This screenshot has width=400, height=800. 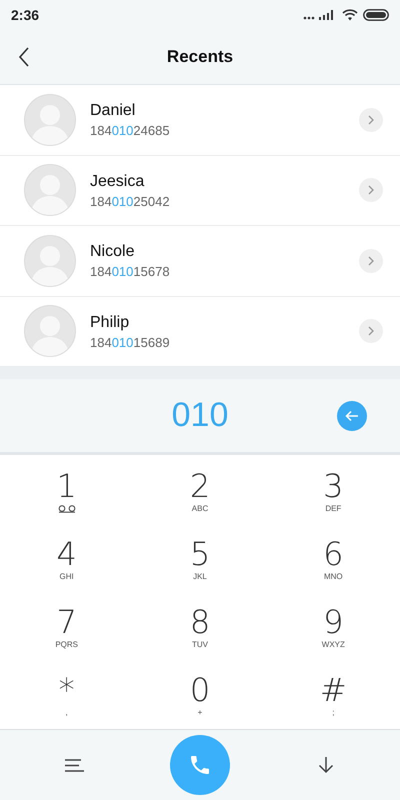 I want to click on voicemail-icon, so click(x=67, y=509).